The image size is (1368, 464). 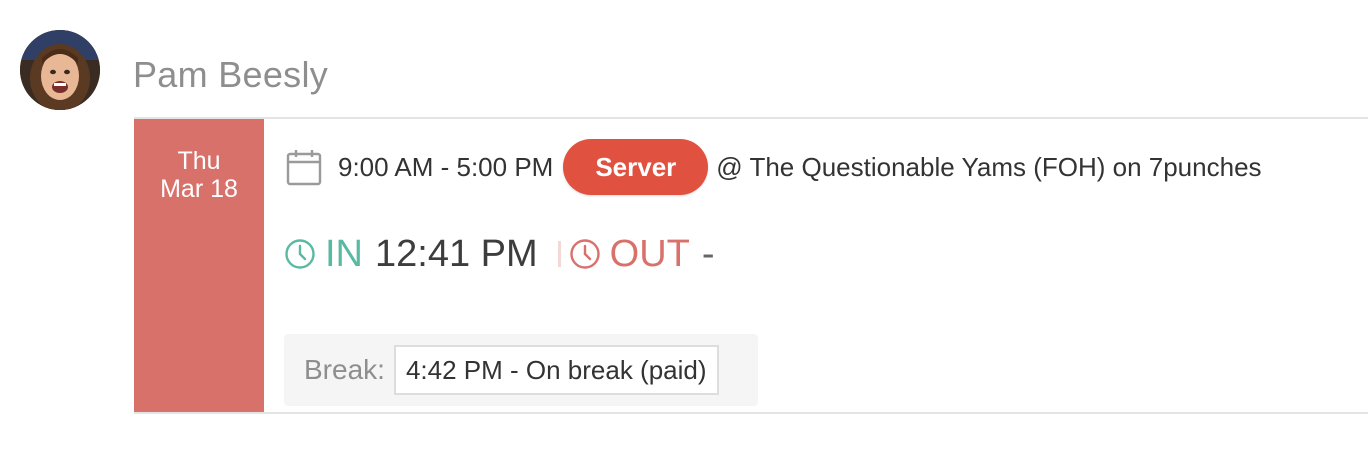 I want to click on employee-avatar, so click(x=60, y=70).